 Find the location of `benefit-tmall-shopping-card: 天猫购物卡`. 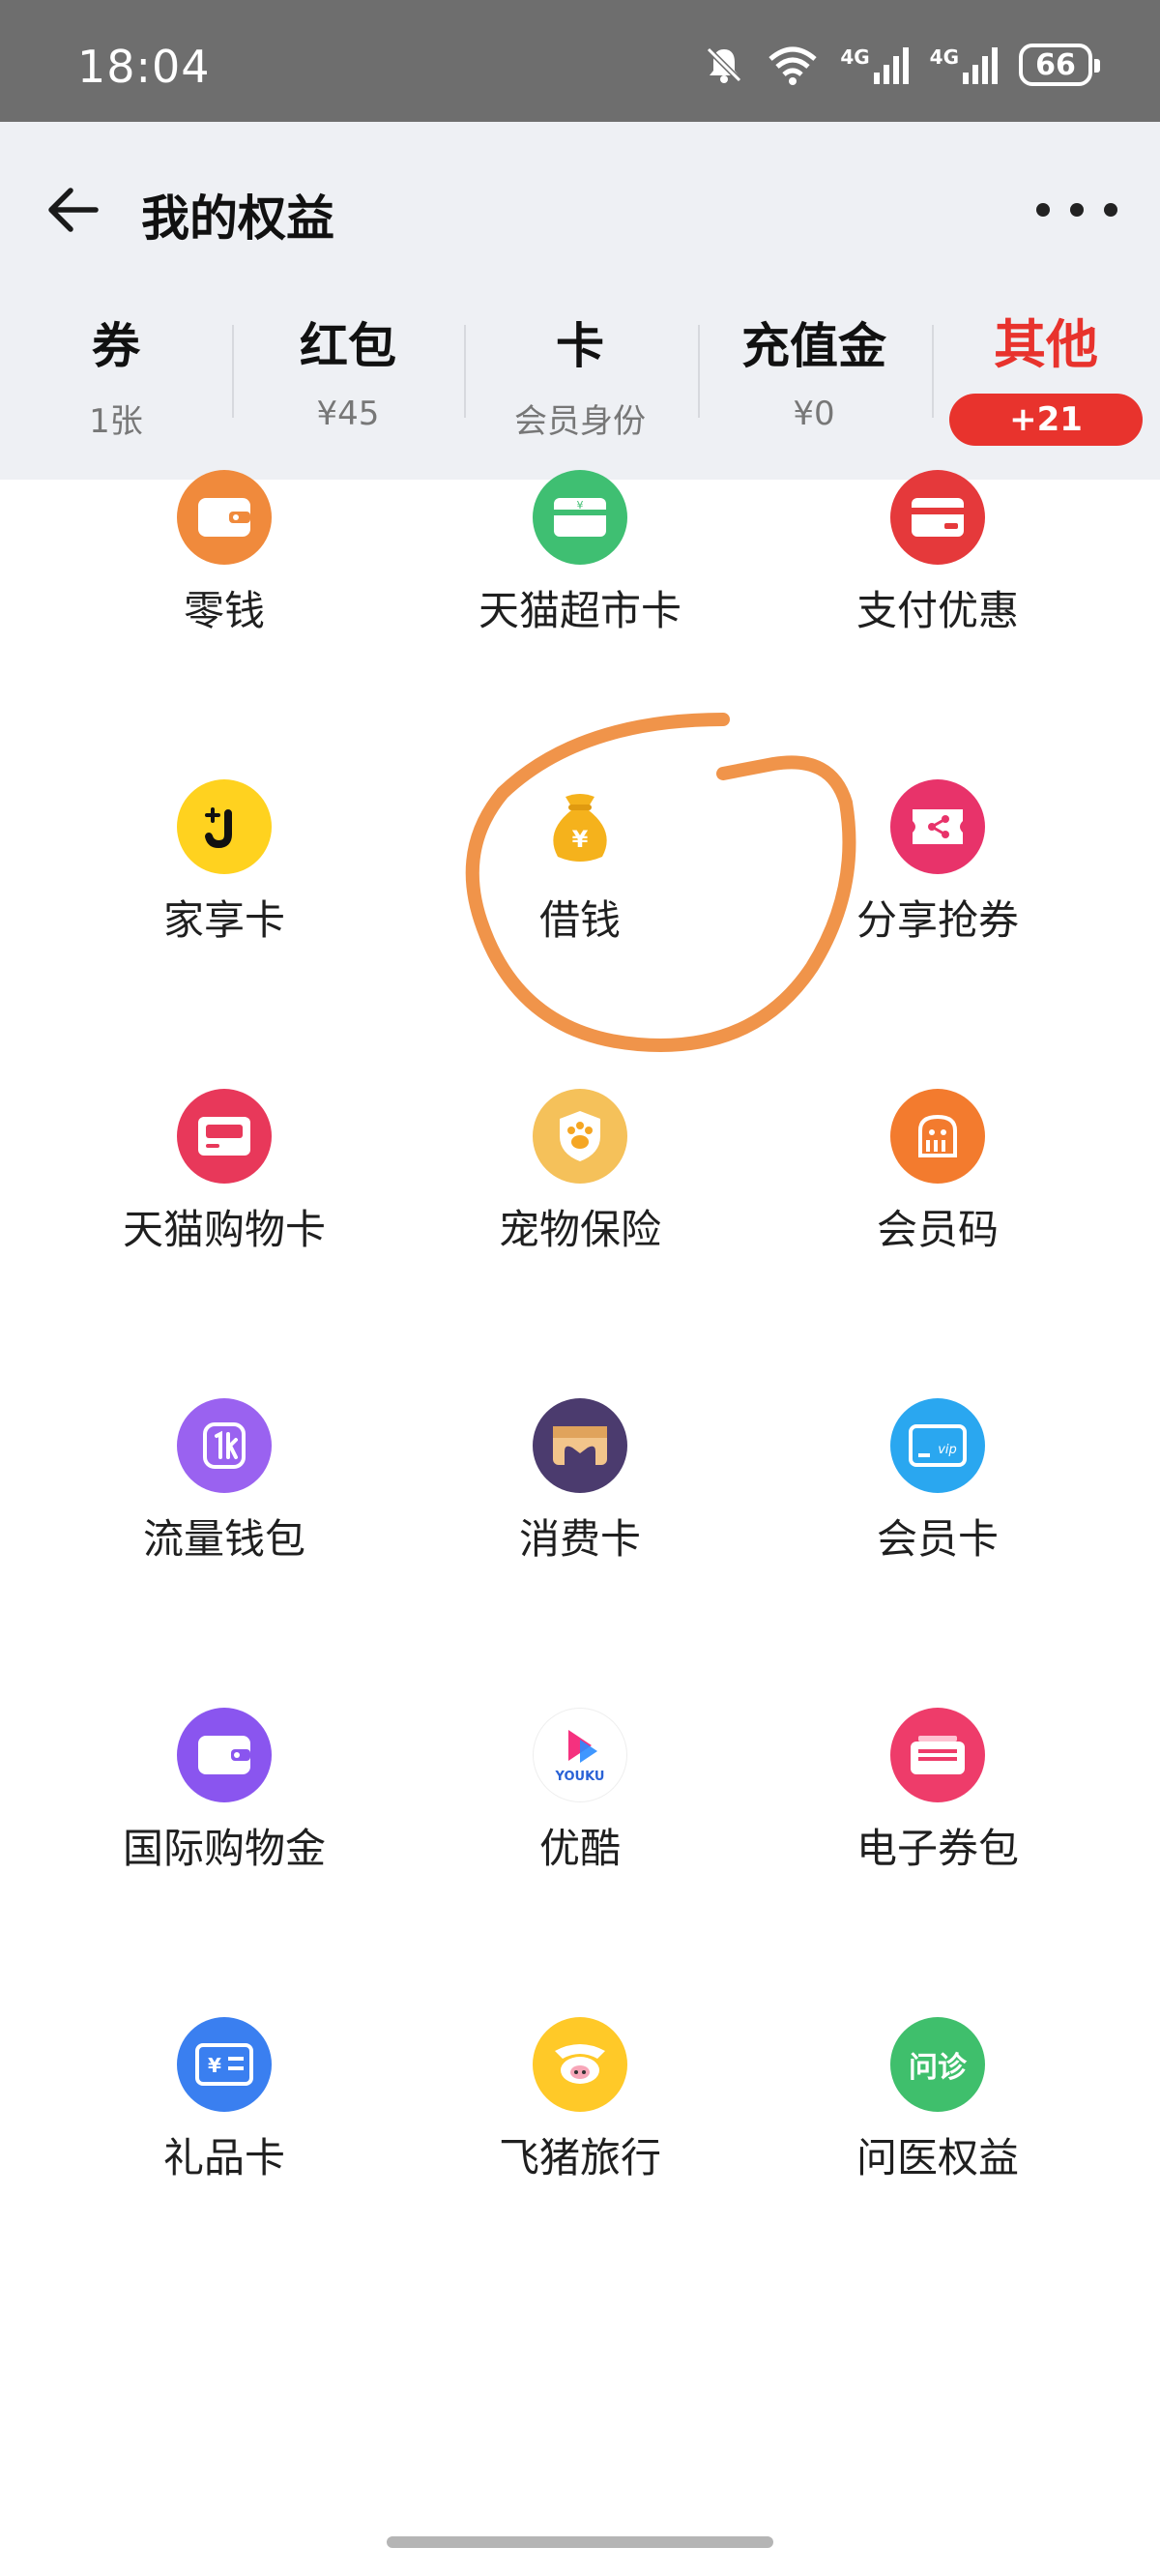

benefit-tmall-shopping-card: 天猫购物卡 is located at coordinates (224, 1224).